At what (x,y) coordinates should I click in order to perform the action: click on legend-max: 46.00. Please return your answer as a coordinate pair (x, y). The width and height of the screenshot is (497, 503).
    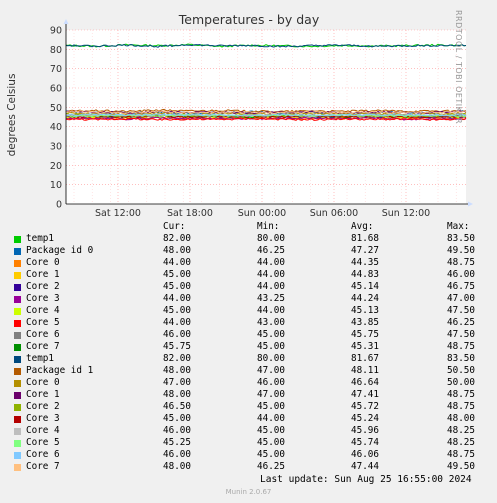
    Looking at the image, I should click on (461, 274).